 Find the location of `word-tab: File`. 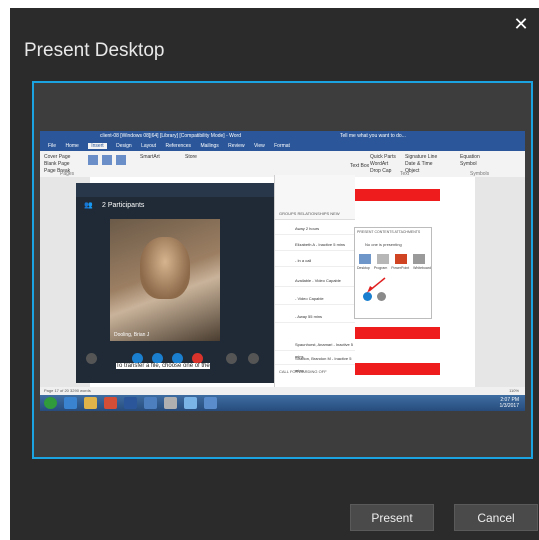

word-tab: File is located at coordinates (52, 146).